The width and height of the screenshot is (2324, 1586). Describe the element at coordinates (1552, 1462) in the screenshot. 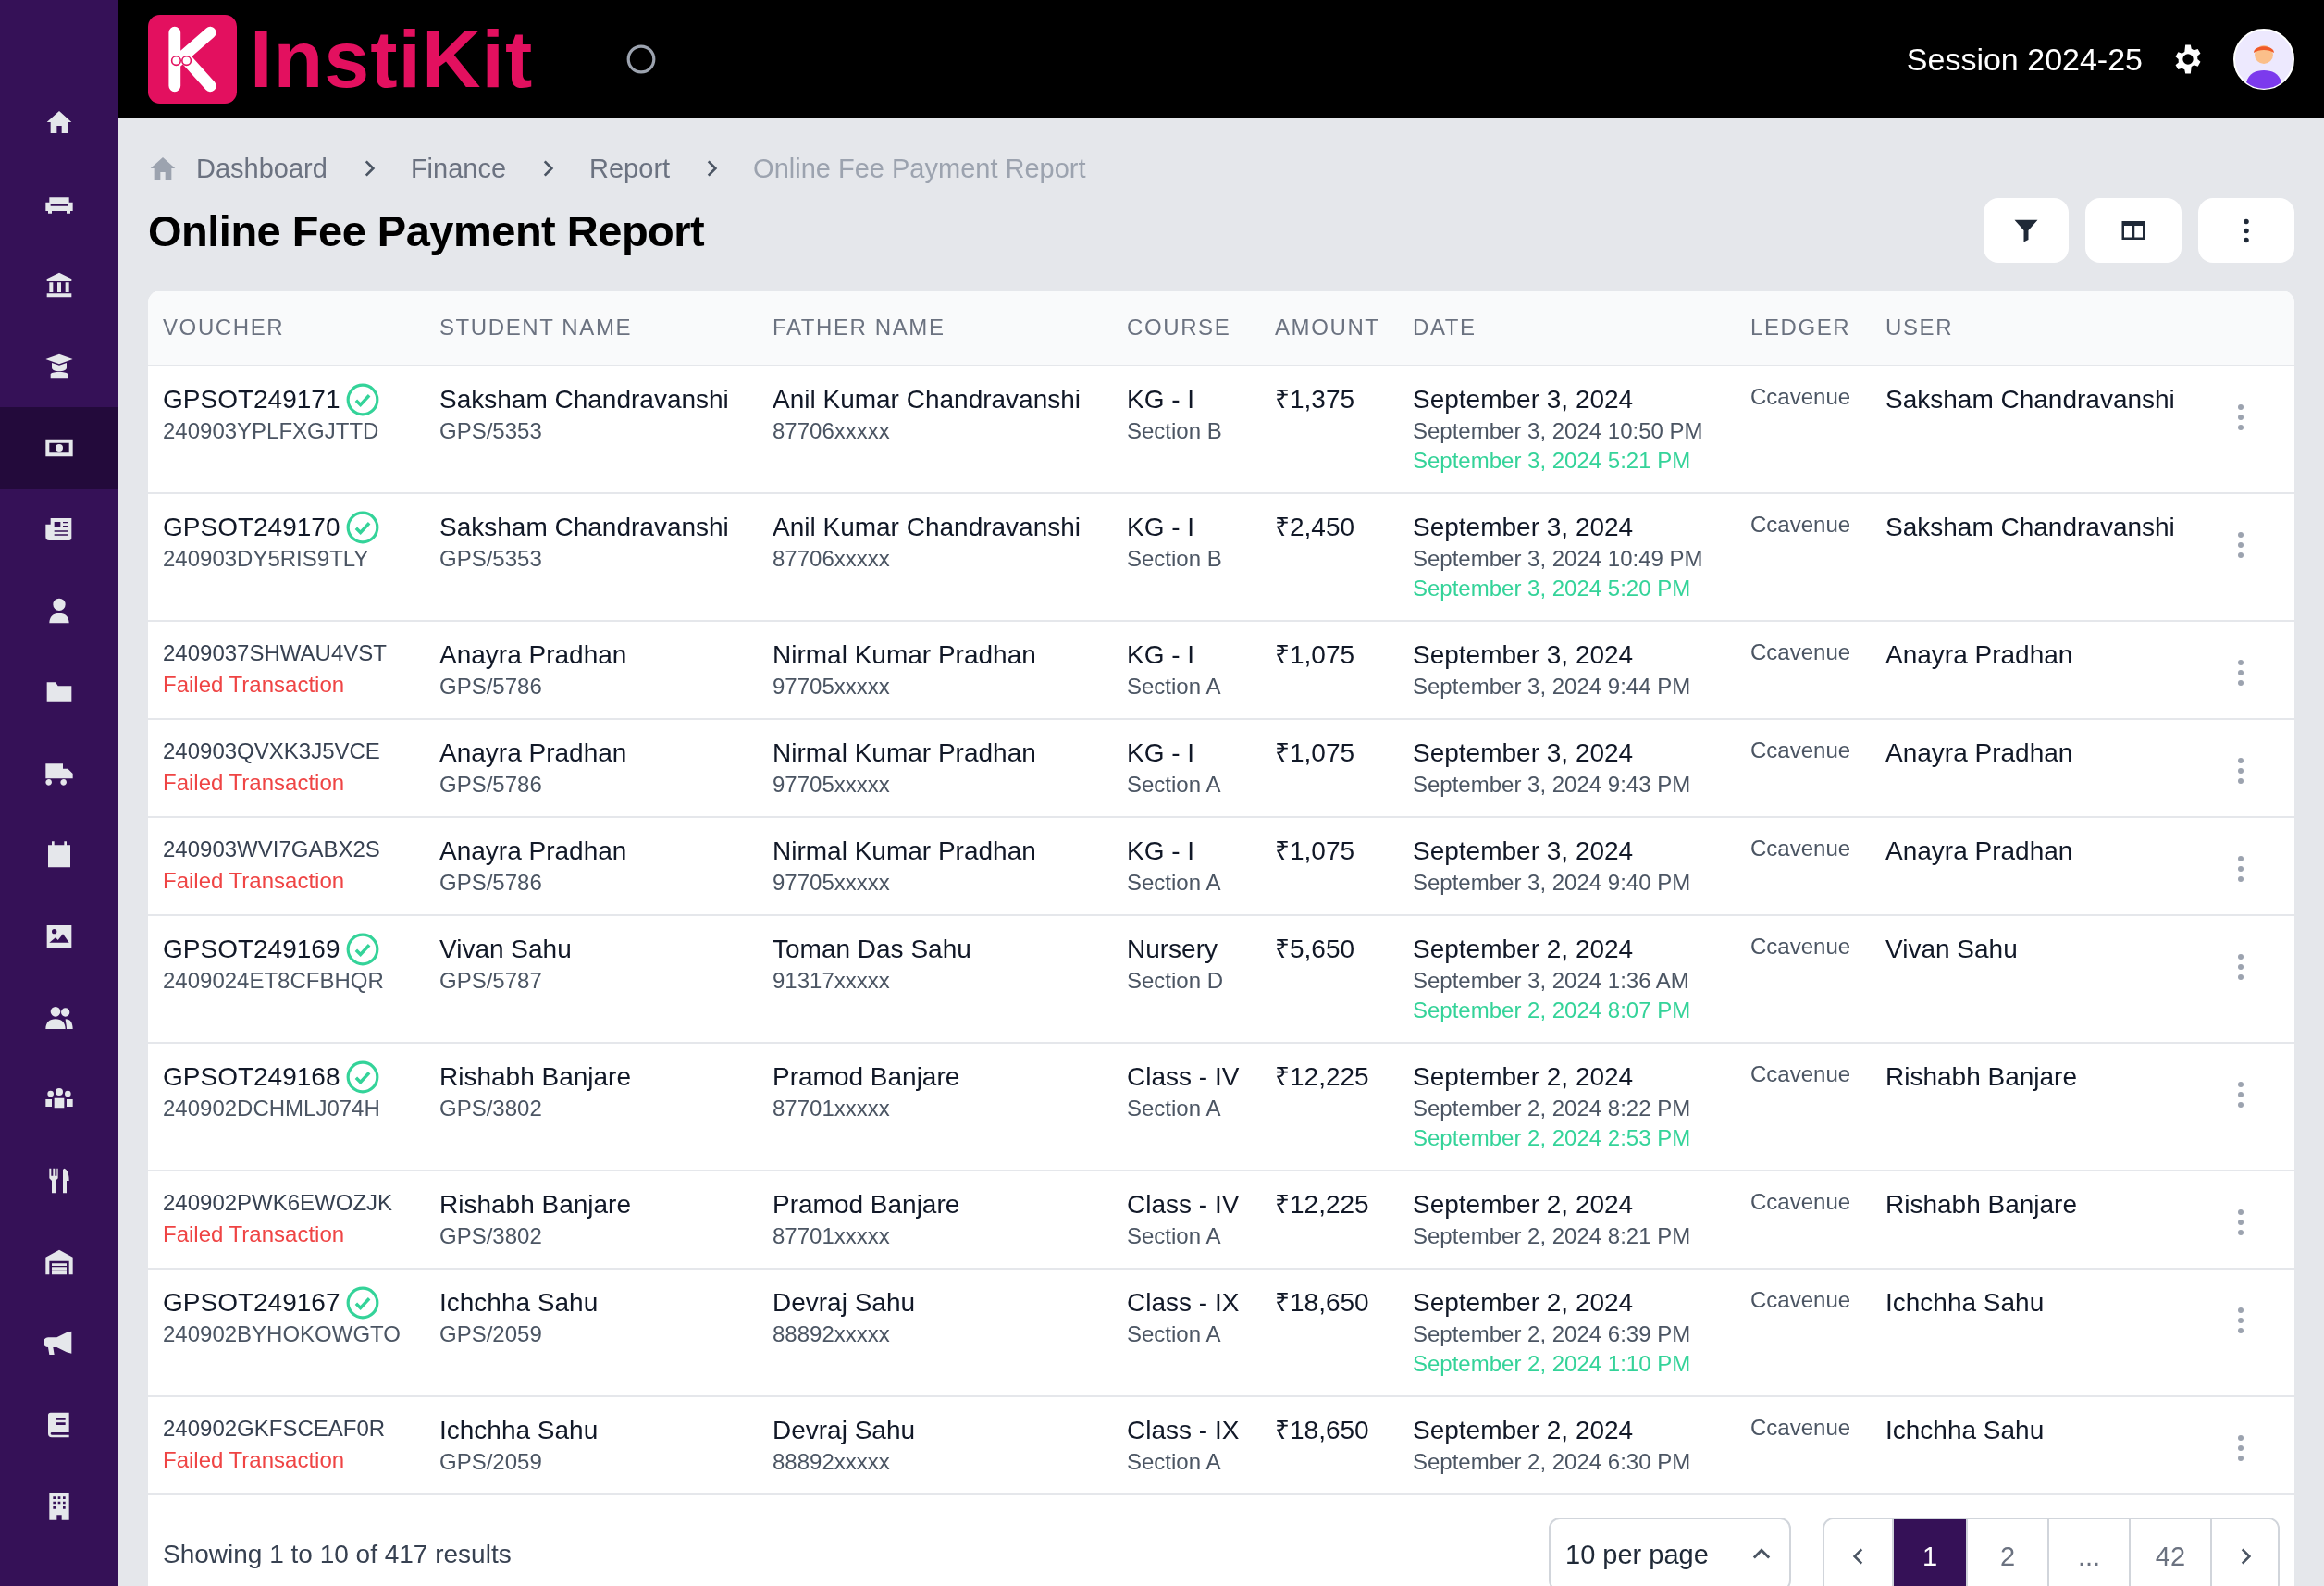

I see `created-time: September 2, 2024 6:30 PM` at that location.